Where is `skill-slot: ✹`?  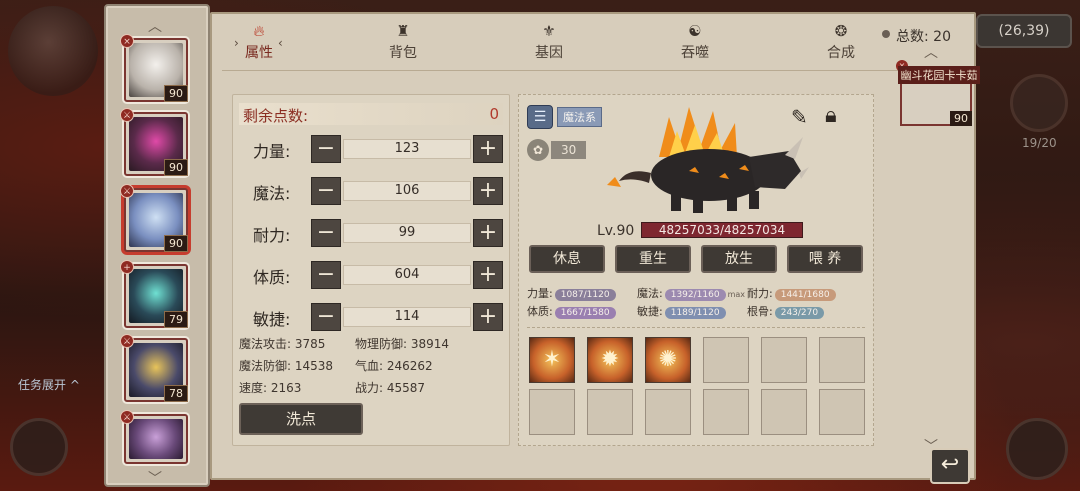
skill-slot: ✹ is located at coordinates (610, 360).